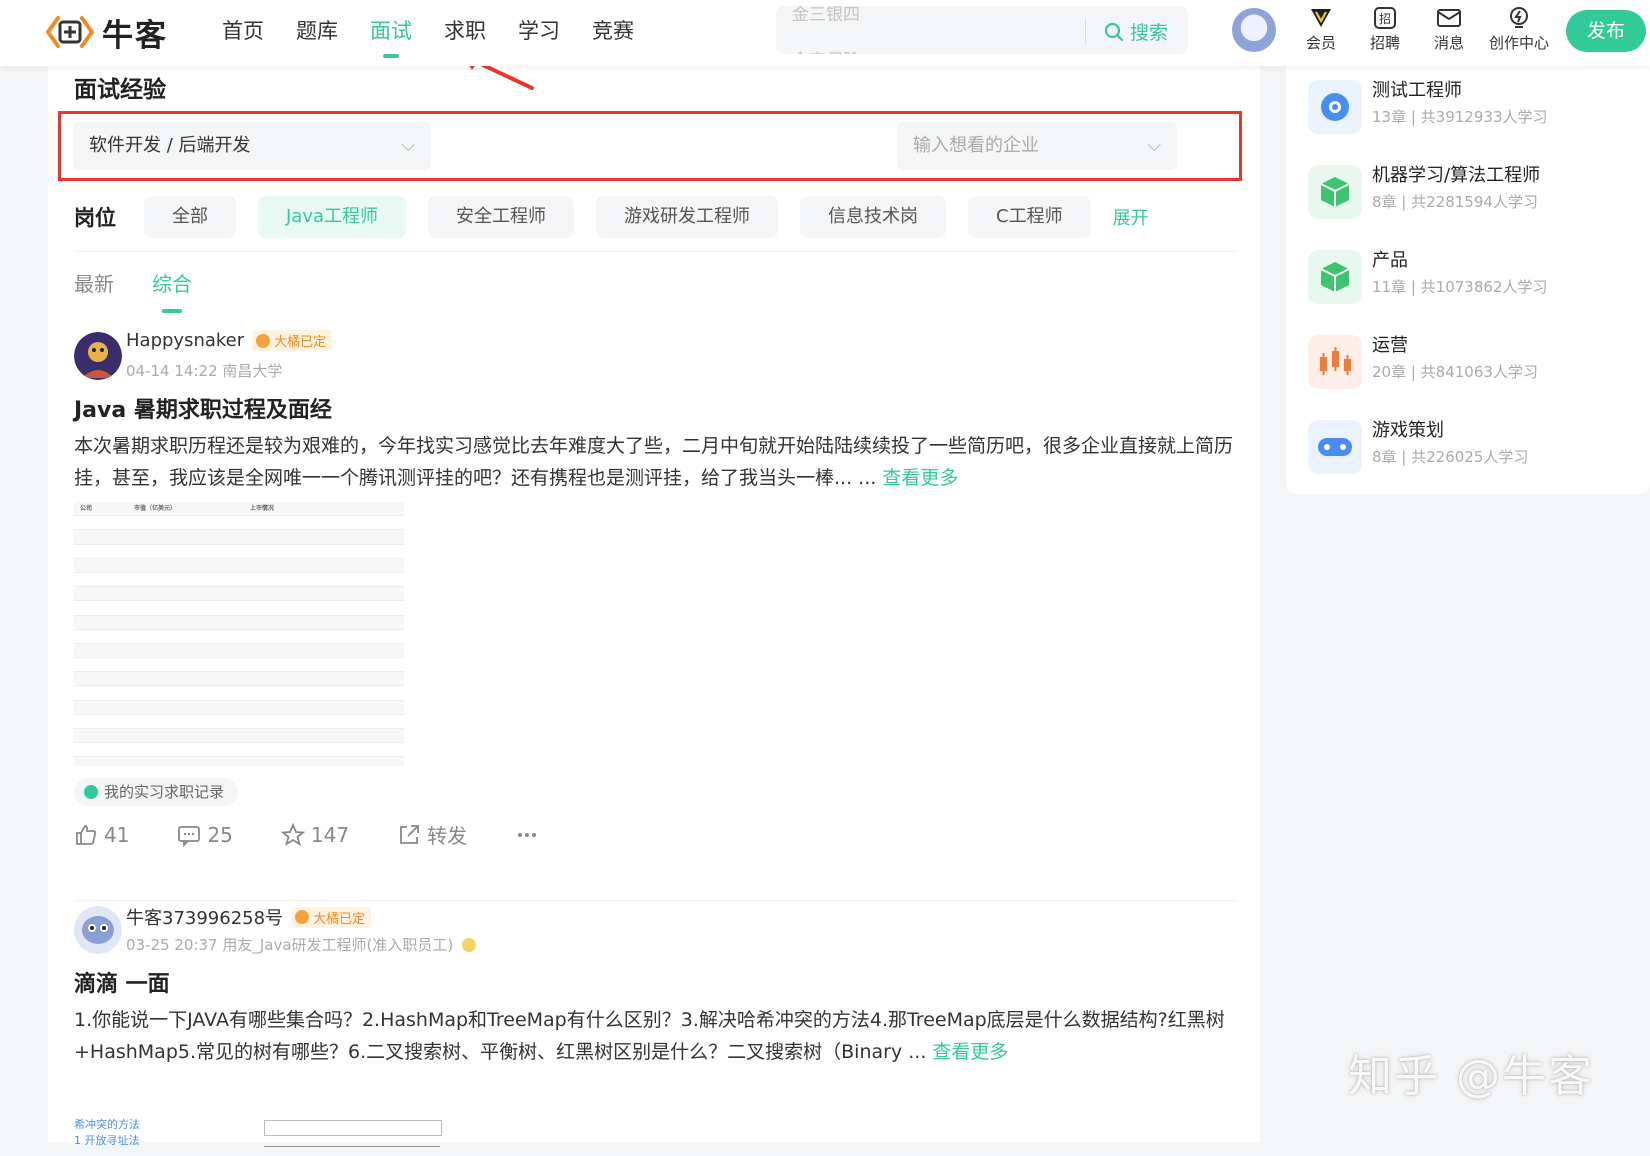 The width and height of the screenshot is (1650, 1156). I want to click on post-meta: 04-14 14:22 南昌大学, so click(204, 371).